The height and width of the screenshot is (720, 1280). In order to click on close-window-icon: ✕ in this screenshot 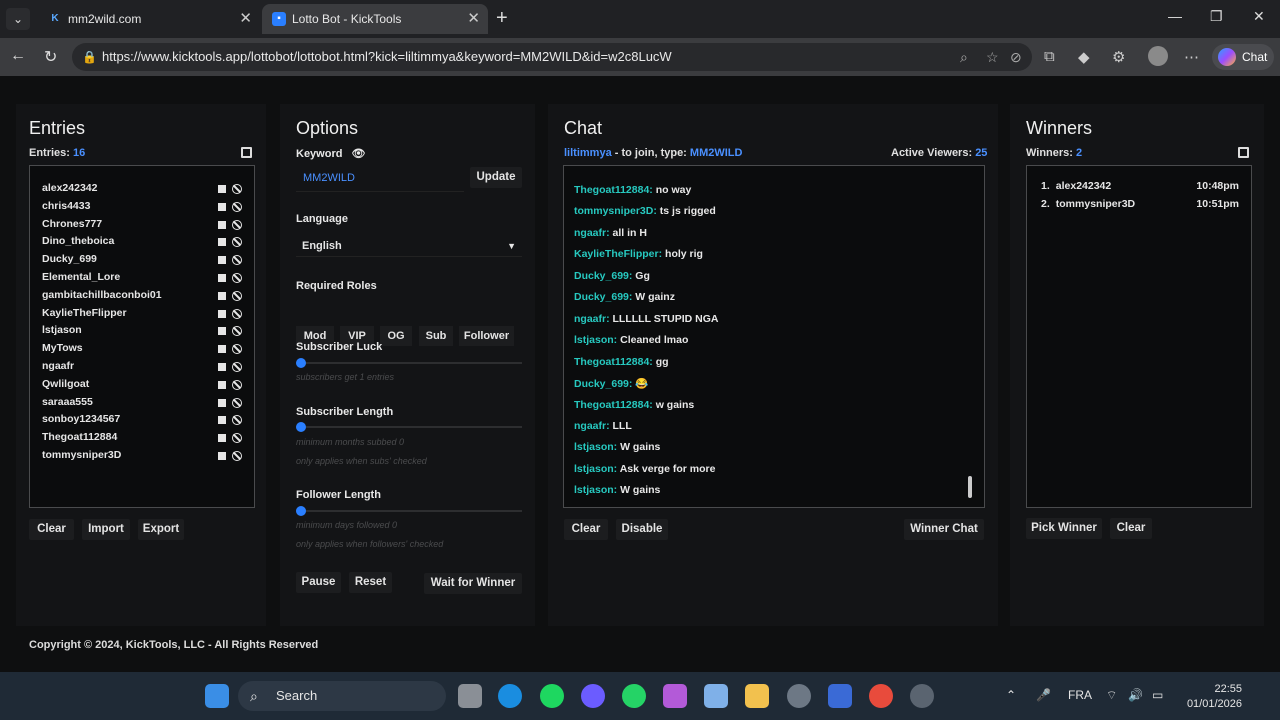, I will do `click(1259, 16)`.